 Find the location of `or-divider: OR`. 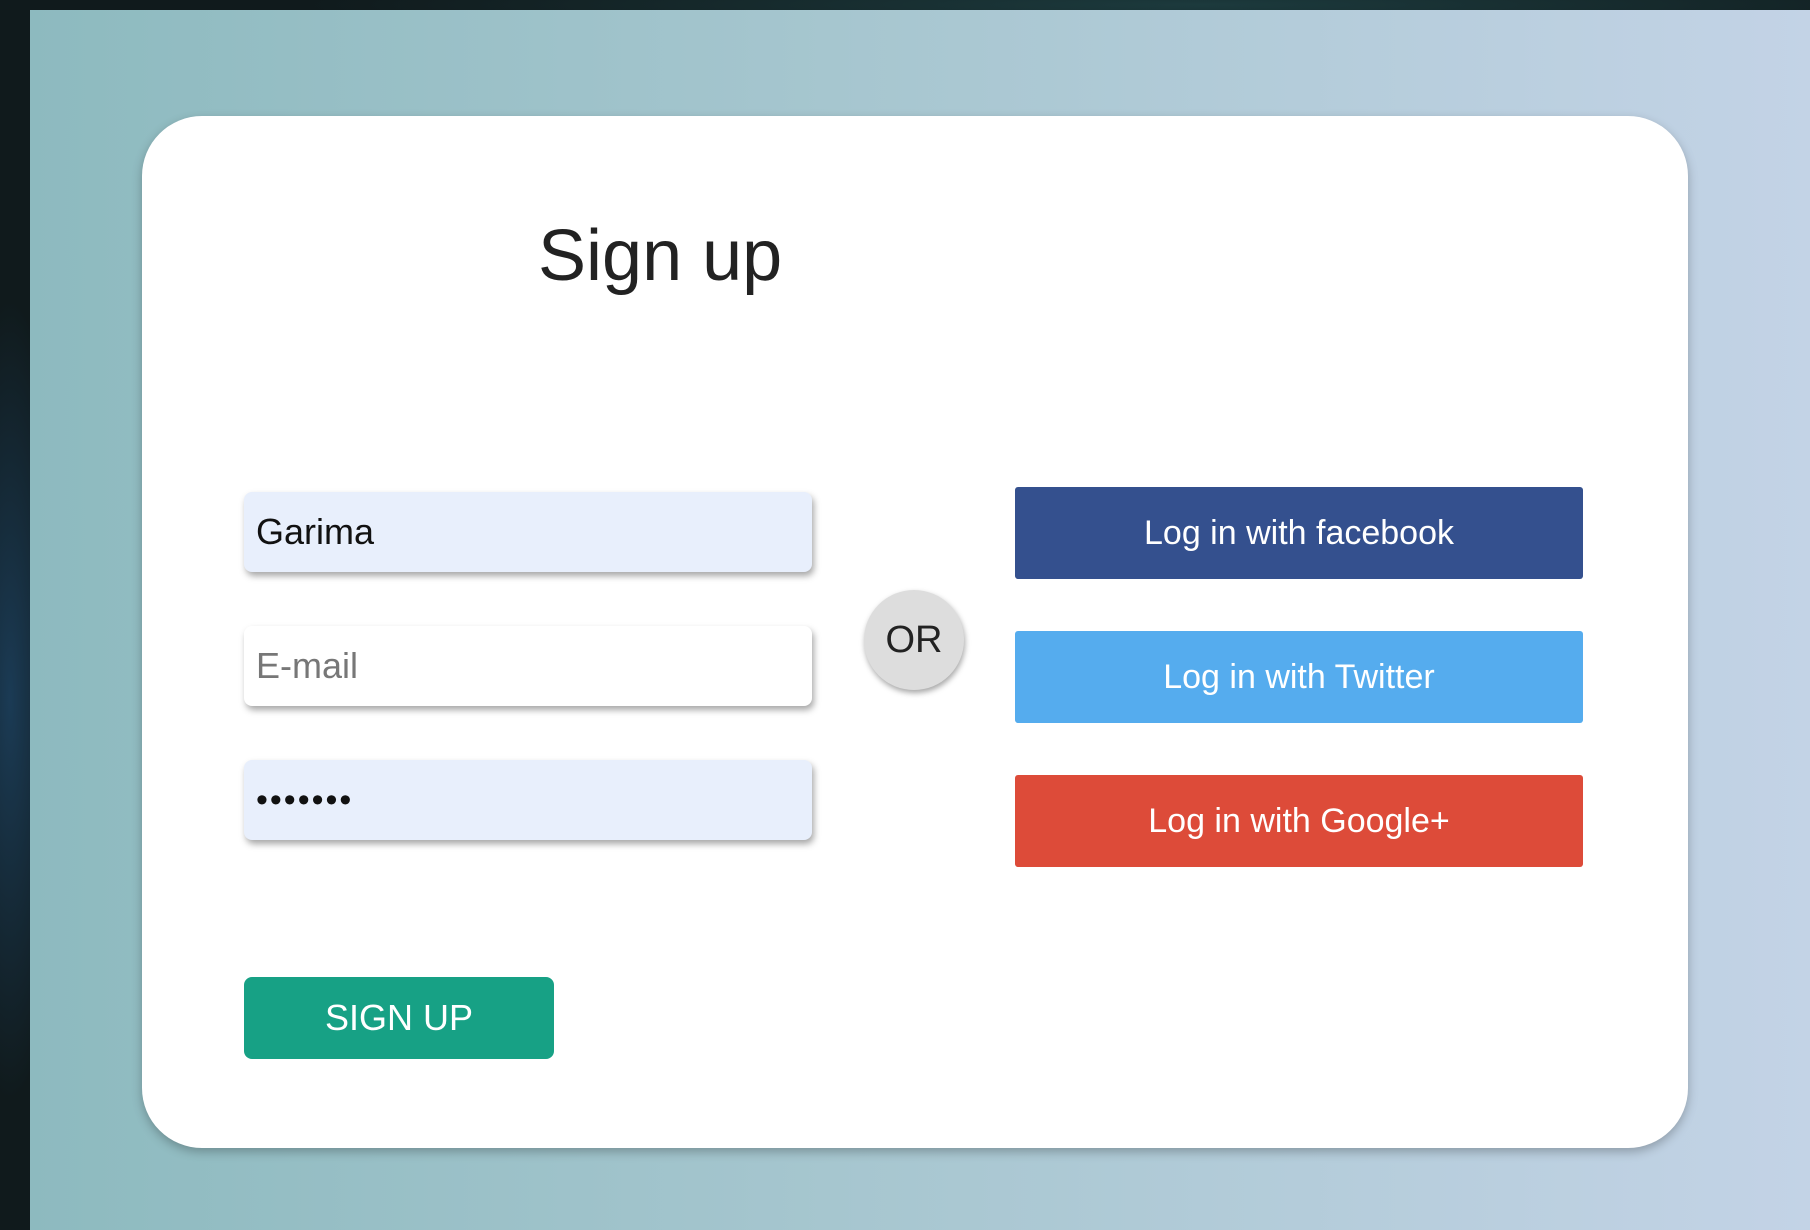

or-divider: OR is located at coordinates (914, 640).